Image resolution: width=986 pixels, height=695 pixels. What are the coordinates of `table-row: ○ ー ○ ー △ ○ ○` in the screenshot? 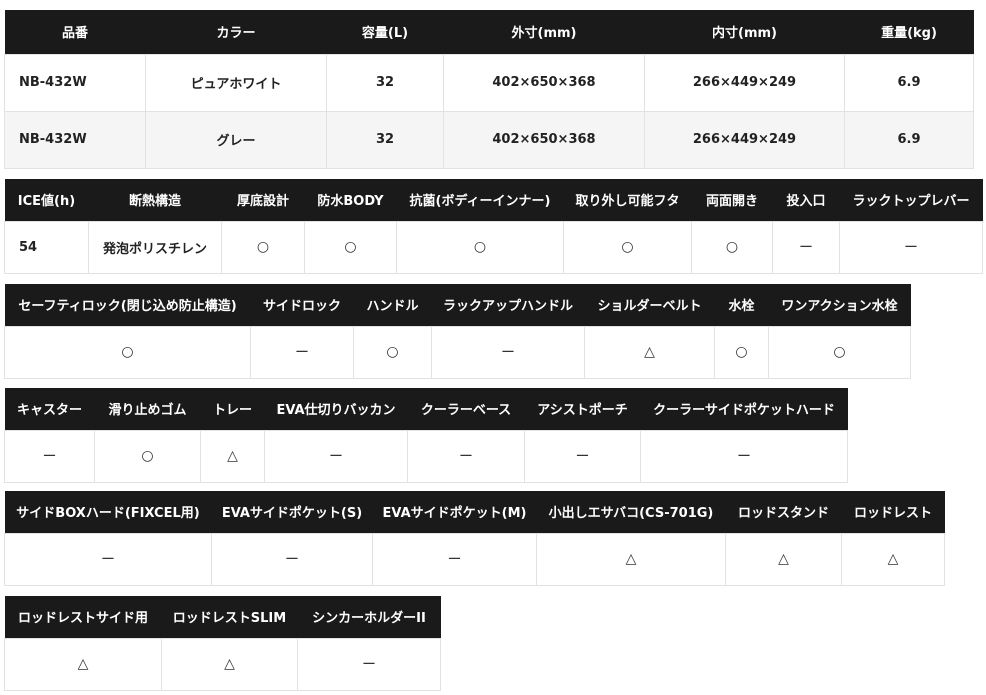 It's located at (457, 352).